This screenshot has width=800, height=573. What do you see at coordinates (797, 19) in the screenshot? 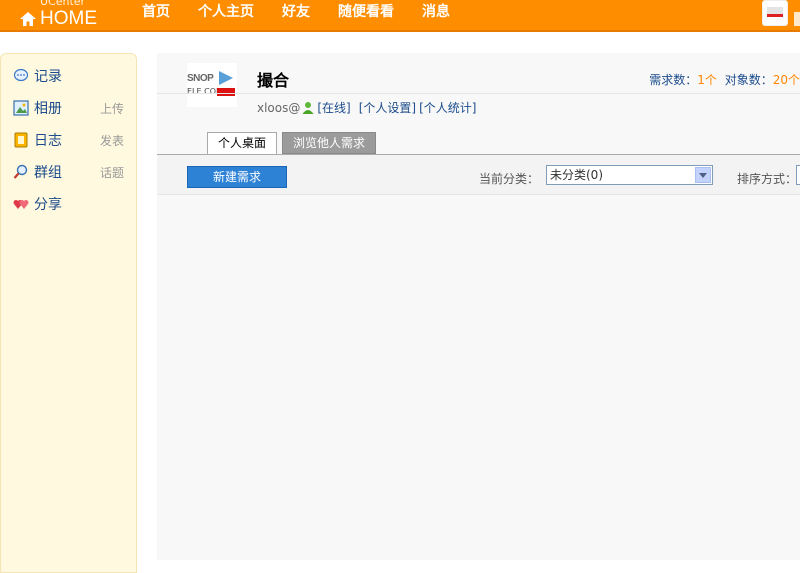
I see `user-name-clipped` at bounding box center [797, 19].